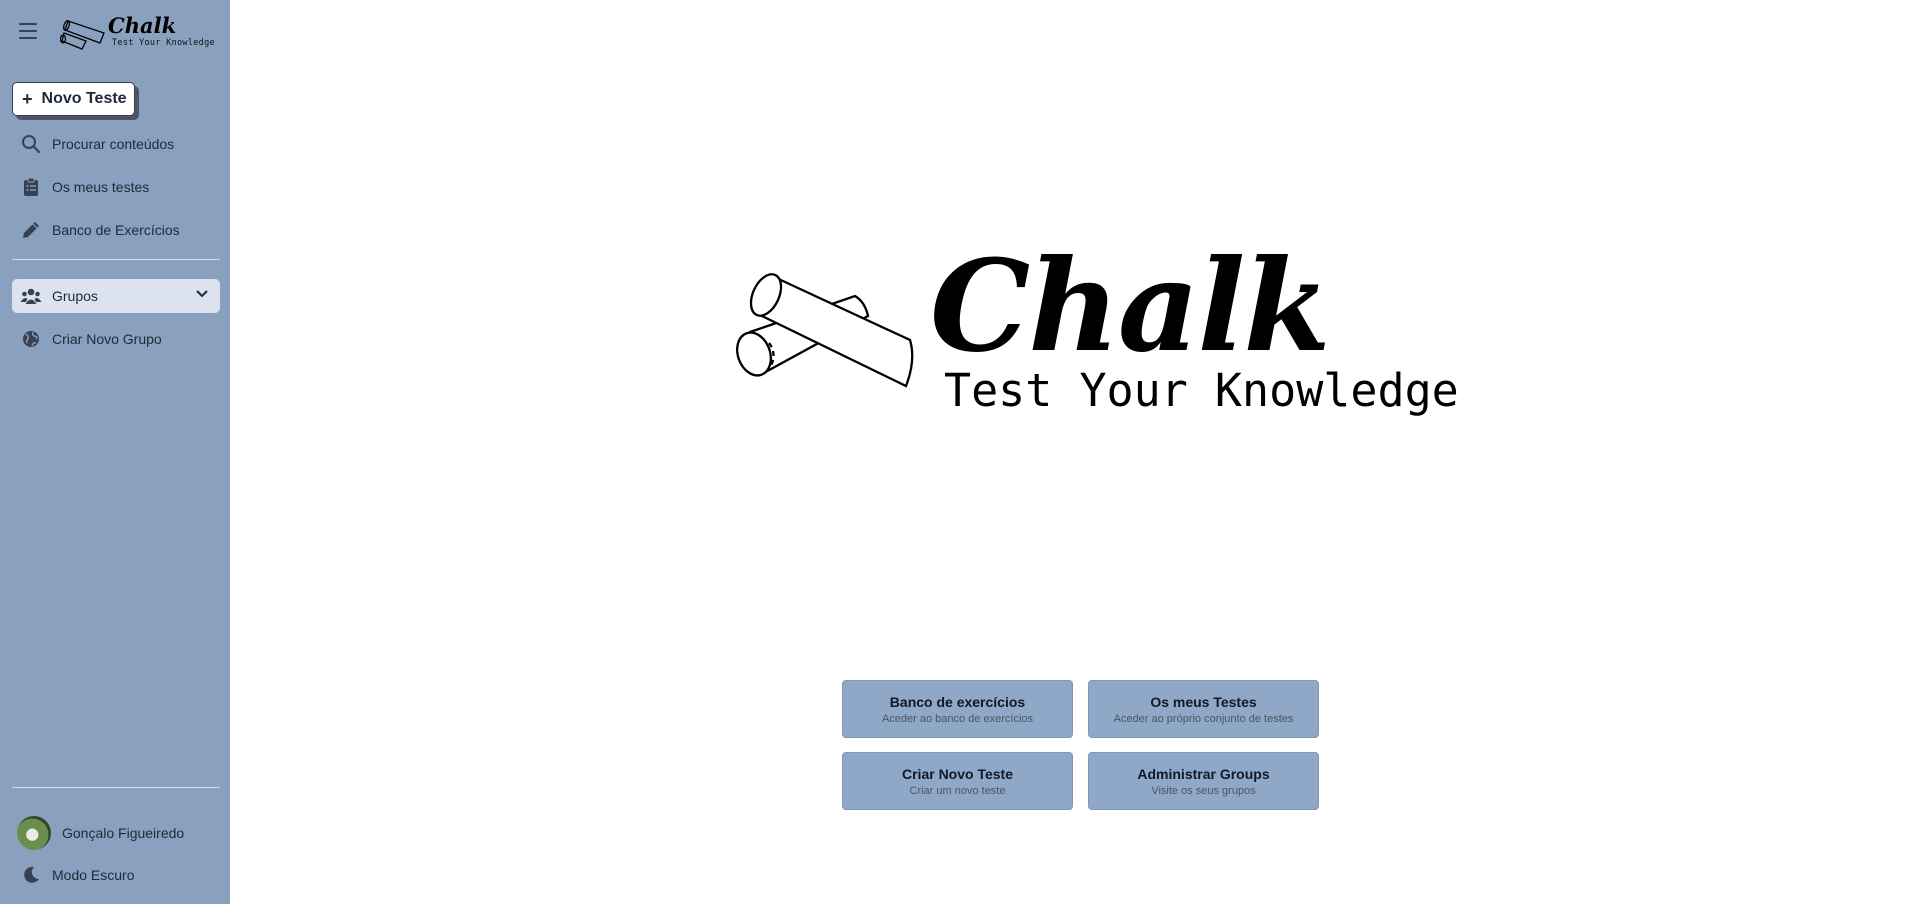  I want to click on chalk-logo-icon, so click(82, 35).